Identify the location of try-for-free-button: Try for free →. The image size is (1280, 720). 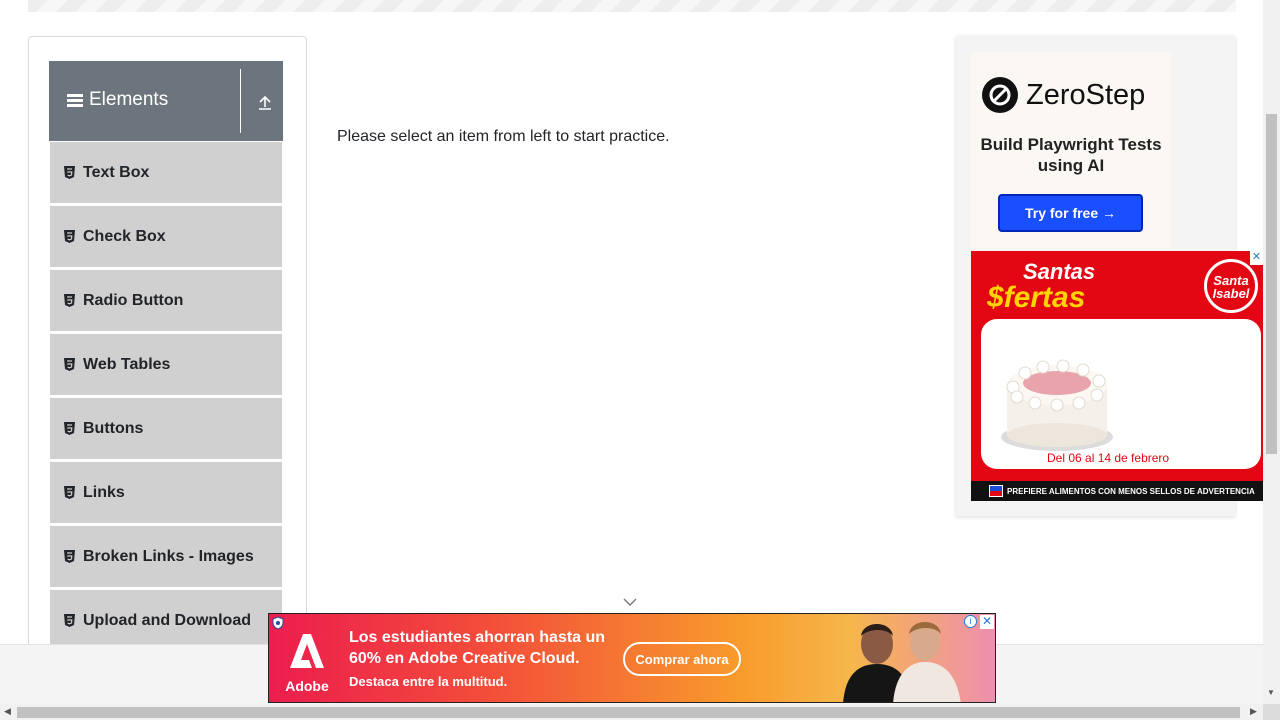
(1070, 213).